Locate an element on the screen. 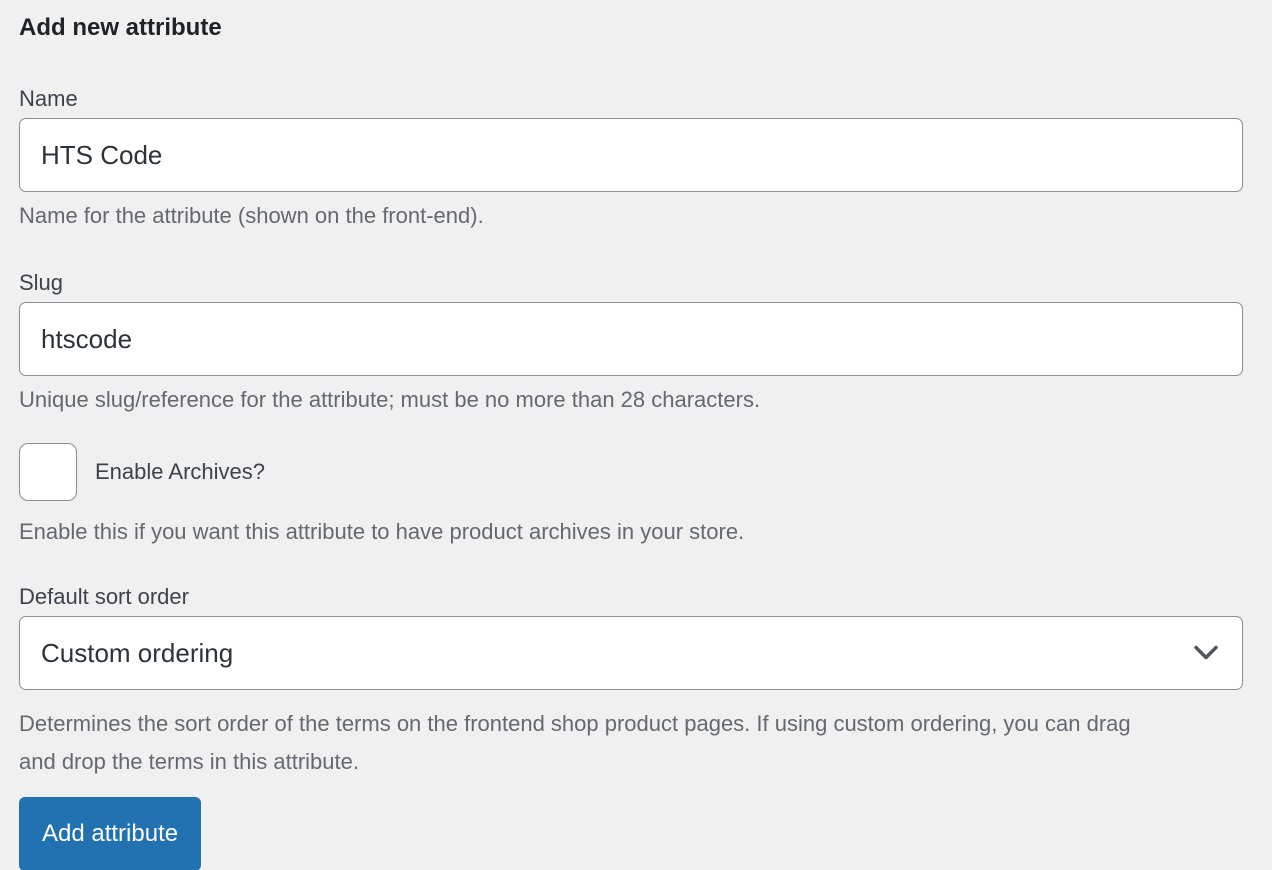 This screenshot has height=870, width=1272. chevron-down-icon is located at coordinates (1206, 652).